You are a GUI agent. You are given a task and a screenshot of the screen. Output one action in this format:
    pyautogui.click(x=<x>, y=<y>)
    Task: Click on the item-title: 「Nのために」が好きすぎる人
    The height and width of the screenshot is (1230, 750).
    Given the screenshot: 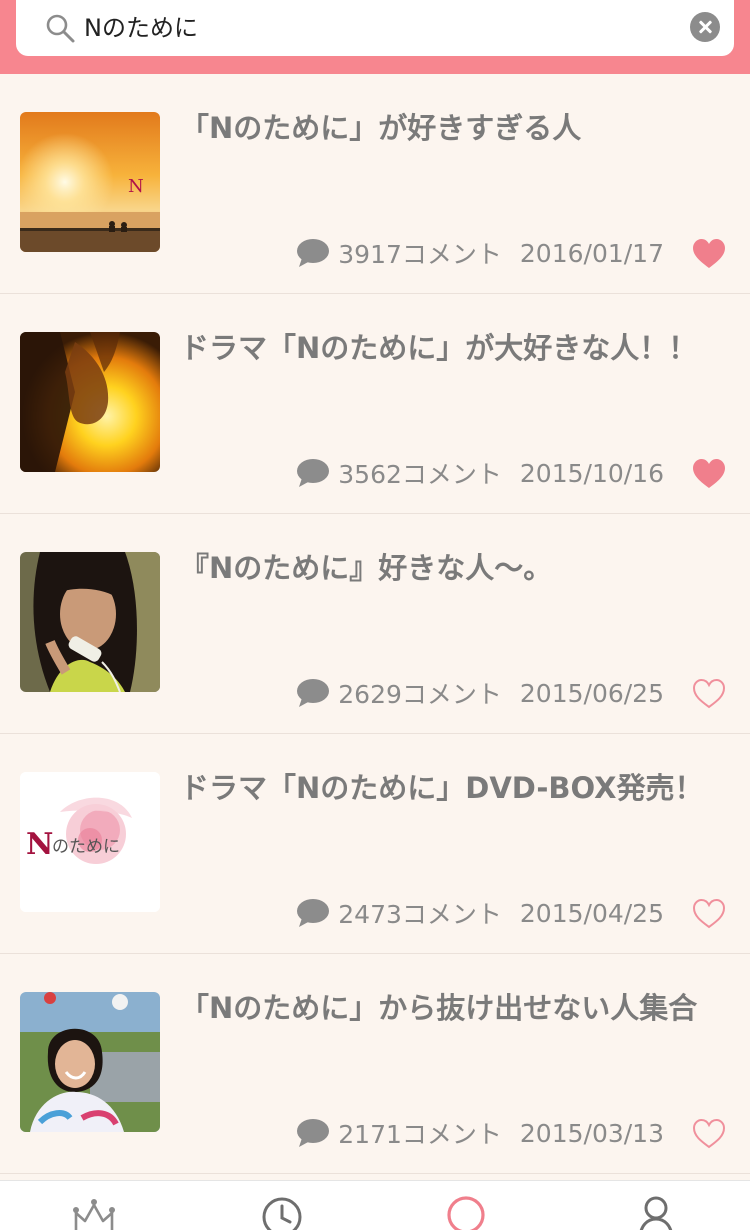 What is the action you would take?
    pyautogui.click(x=381, y=128)
    